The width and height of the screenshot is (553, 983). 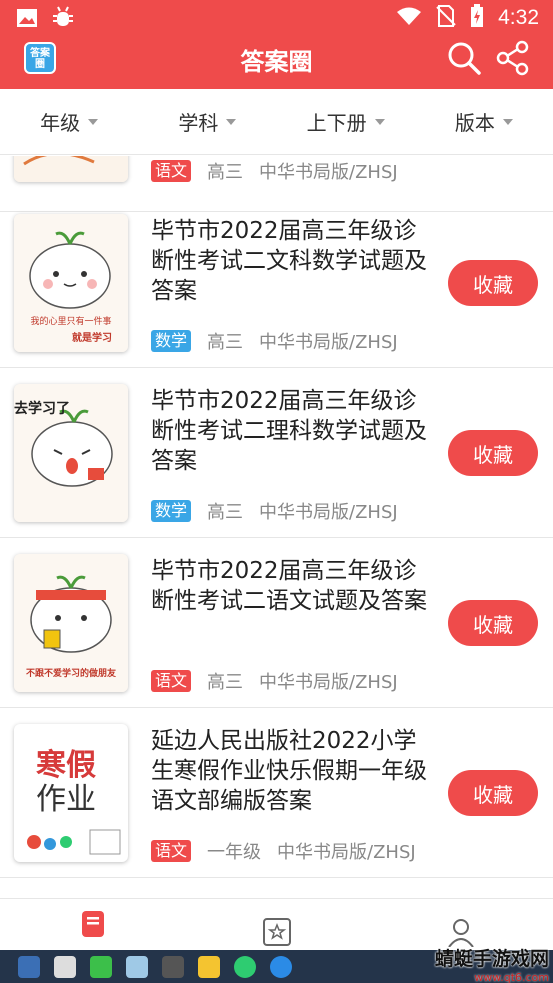 I want to click on filter-bar: 年级 学科 上下册 版本, so click(x=276, y=122).